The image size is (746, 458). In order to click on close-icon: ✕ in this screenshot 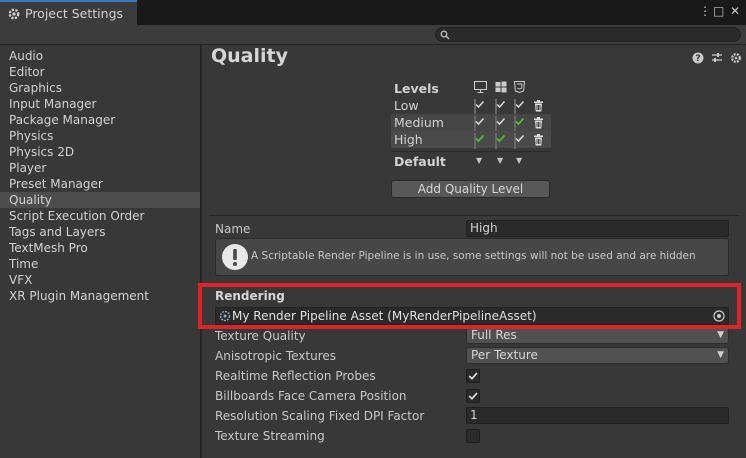, I will do `click(735, 11)`.